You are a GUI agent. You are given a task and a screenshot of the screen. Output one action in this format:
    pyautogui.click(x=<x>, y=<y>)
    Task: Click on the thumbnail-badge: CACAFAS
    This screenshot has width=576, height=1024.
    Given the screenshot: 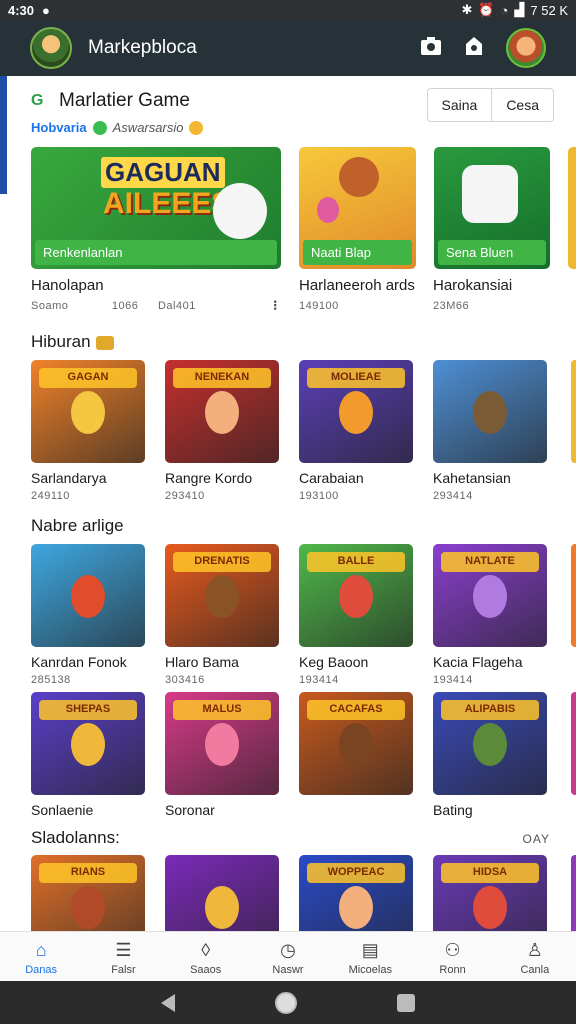 What is the action you would take?
    pyautogui.click(x=356, y=710)
    